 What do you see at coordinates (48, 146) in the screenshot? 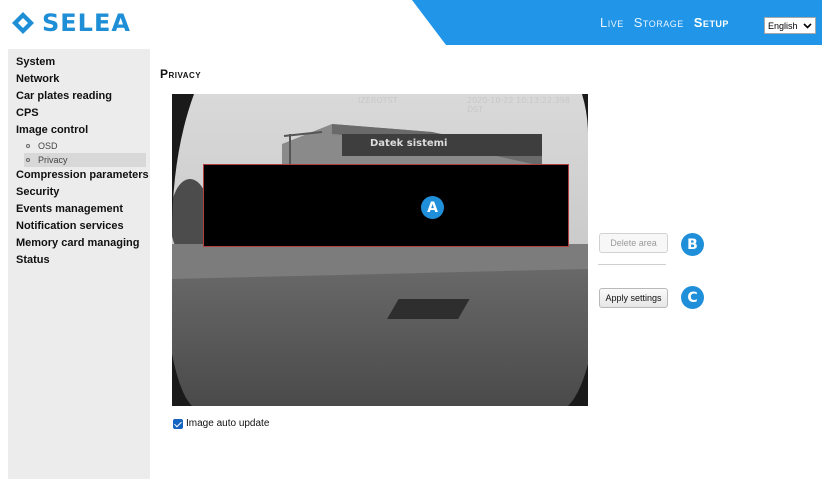
I see `sidebar-subitem-label: OSD` at bounding box center [48, 146].